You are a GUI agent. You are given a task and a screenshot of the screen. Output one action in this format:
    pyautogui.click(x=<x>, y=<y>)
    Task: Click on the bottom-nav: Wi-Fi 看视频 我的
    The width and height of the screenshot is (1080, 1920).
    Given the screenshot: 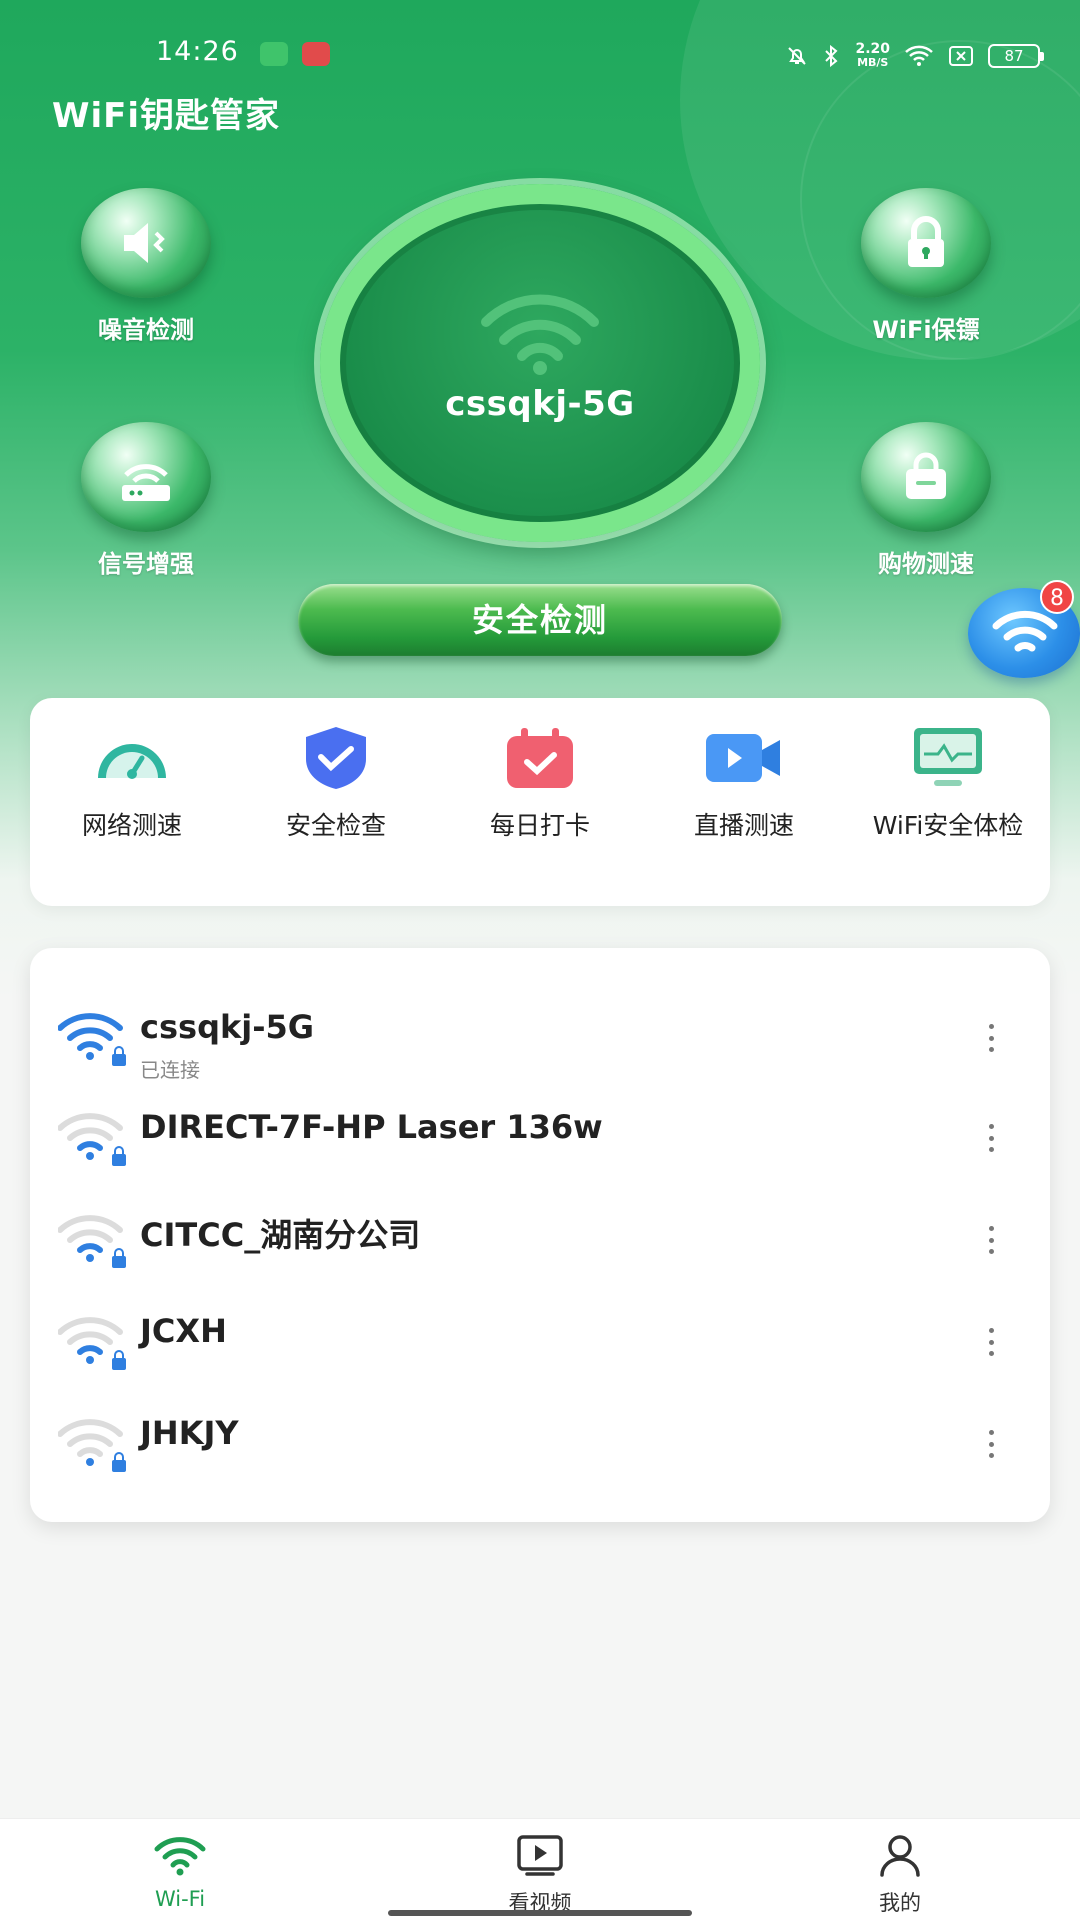 What is the action you would take?
    pyautogui.click(x=540, y=1869)
    